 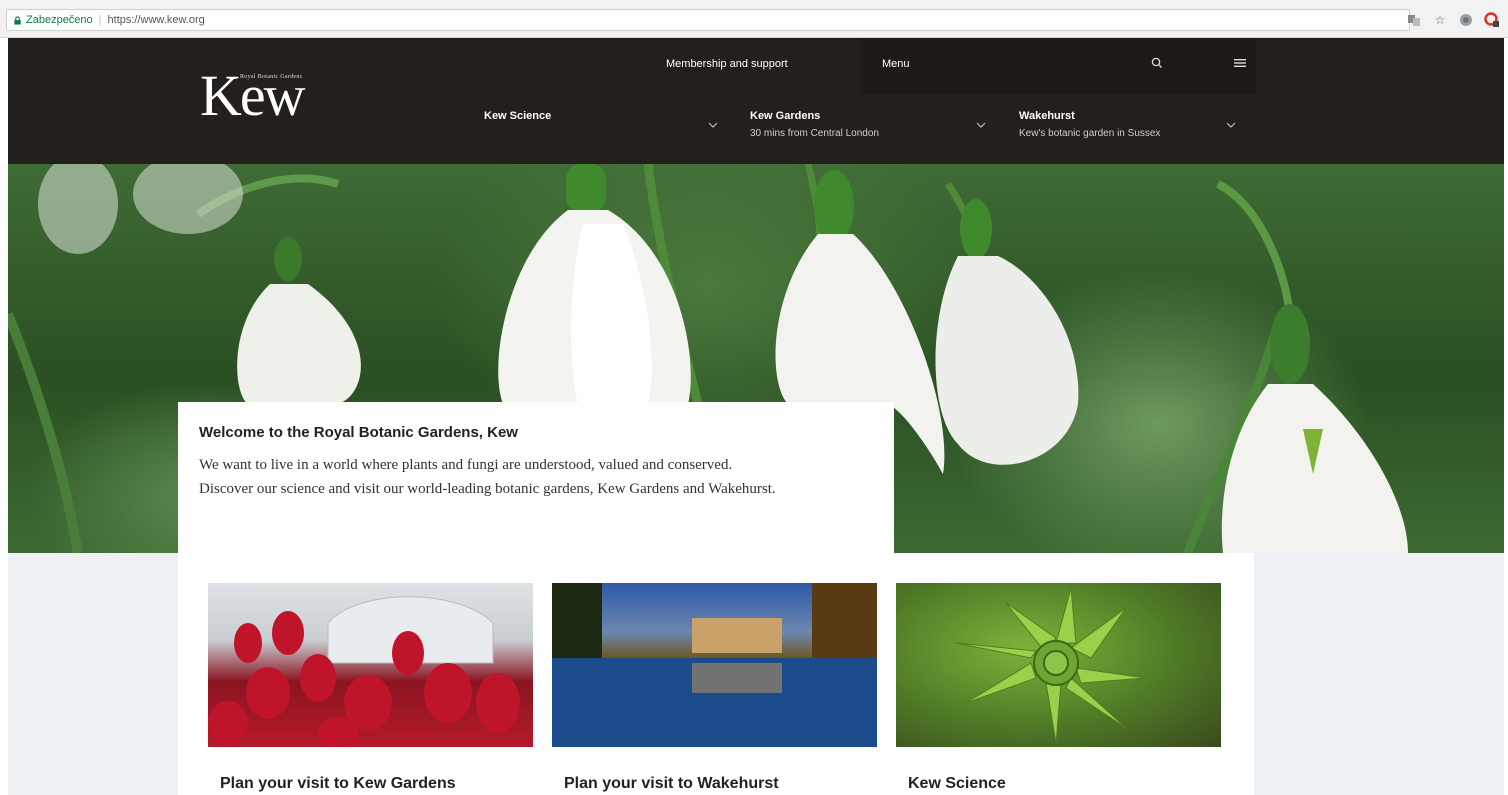 What do you see at coordinates (1058, 784) in the screenshot?
I see `card-kew-science-title: Kew Science` at bounding box center [1058, 784].